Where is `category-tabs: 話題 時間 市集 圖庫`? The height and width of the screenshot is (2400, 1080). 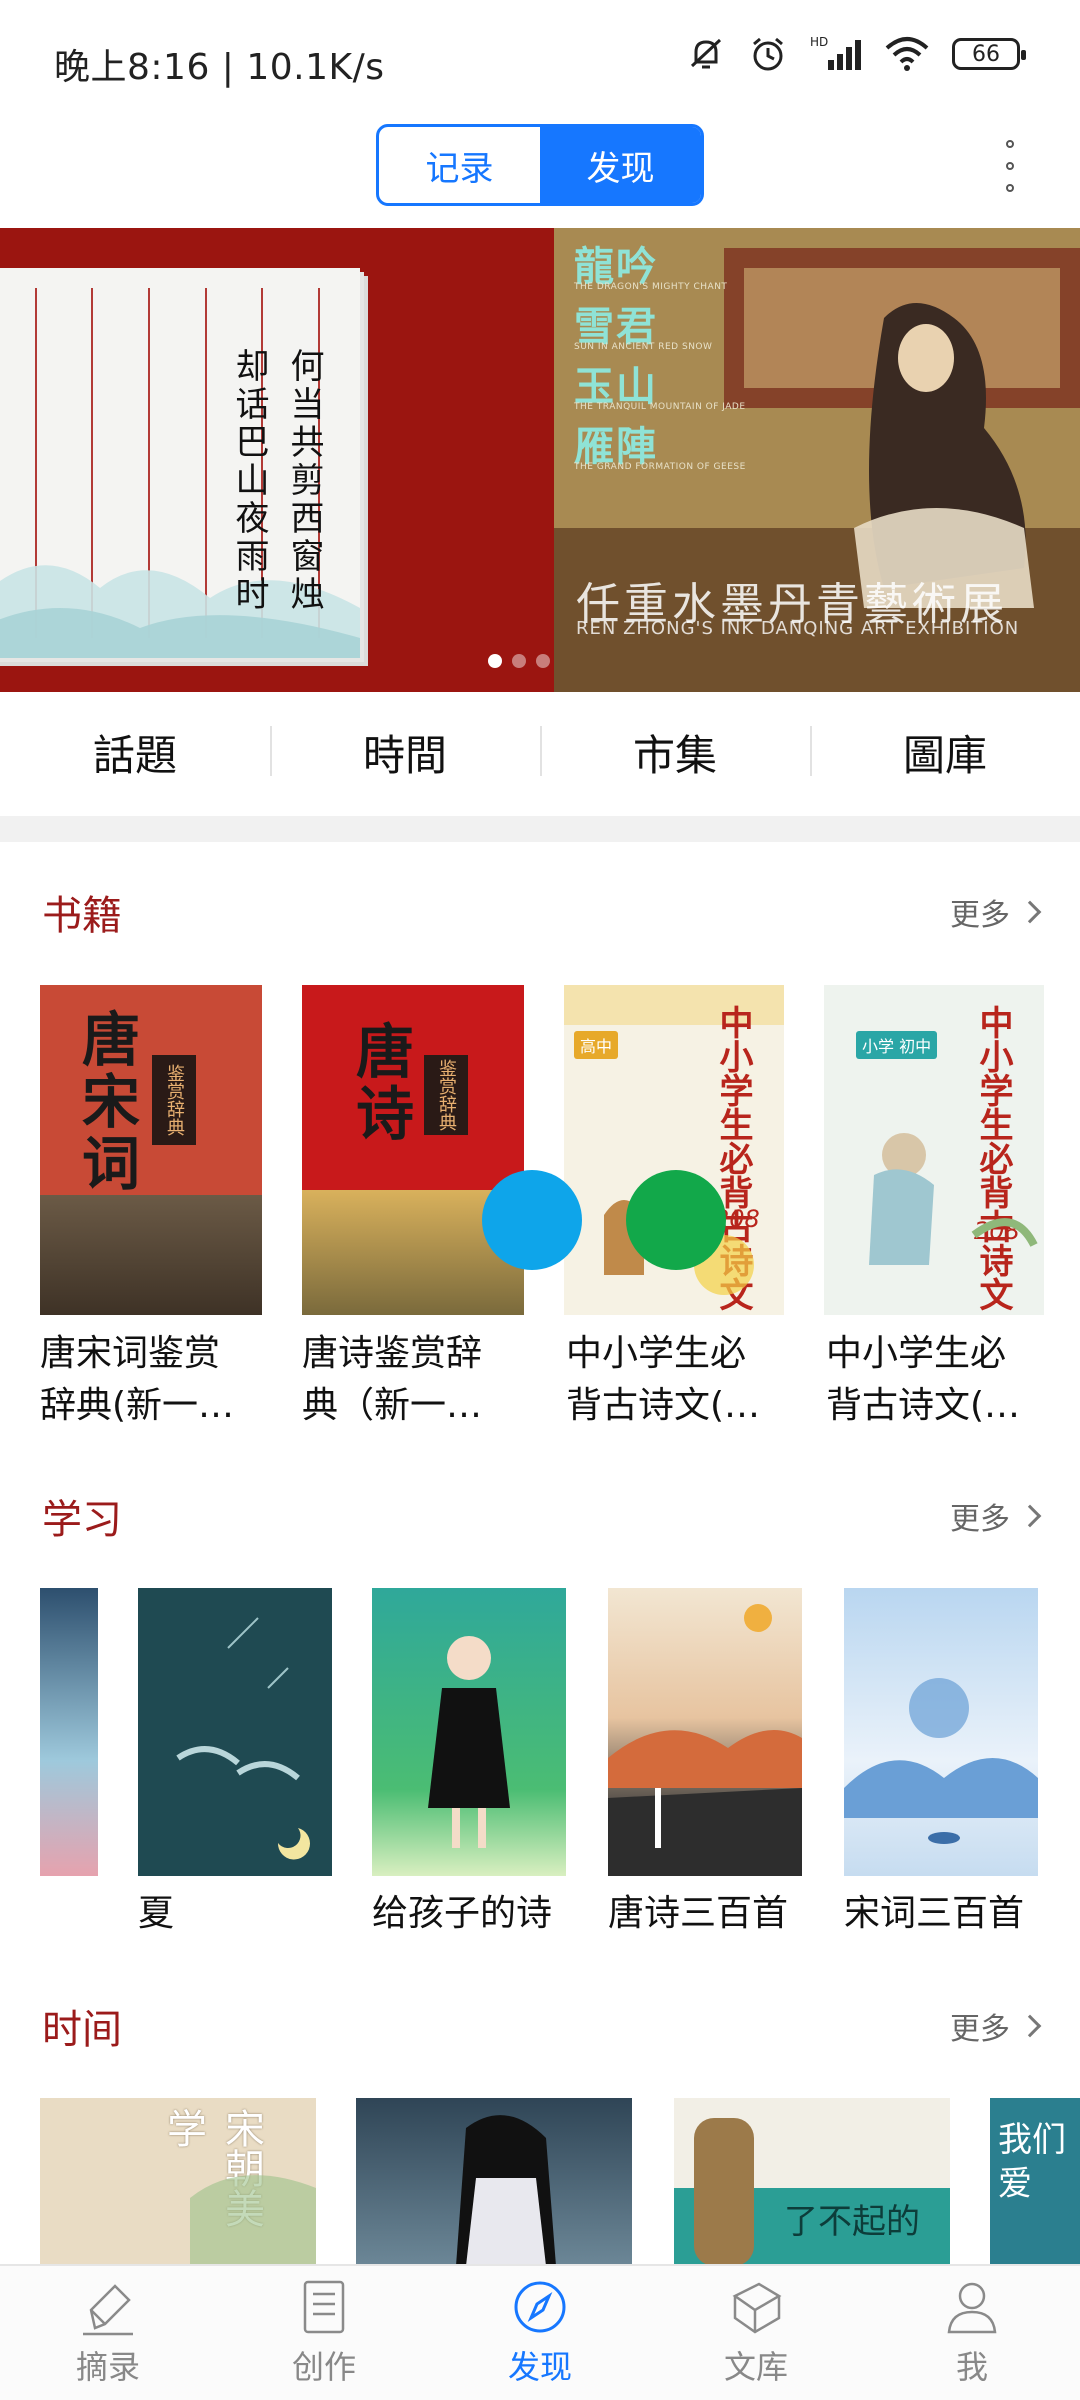
category-tabs: 話題 時間 市集 圖庫 is located at coordinates (540, 752).